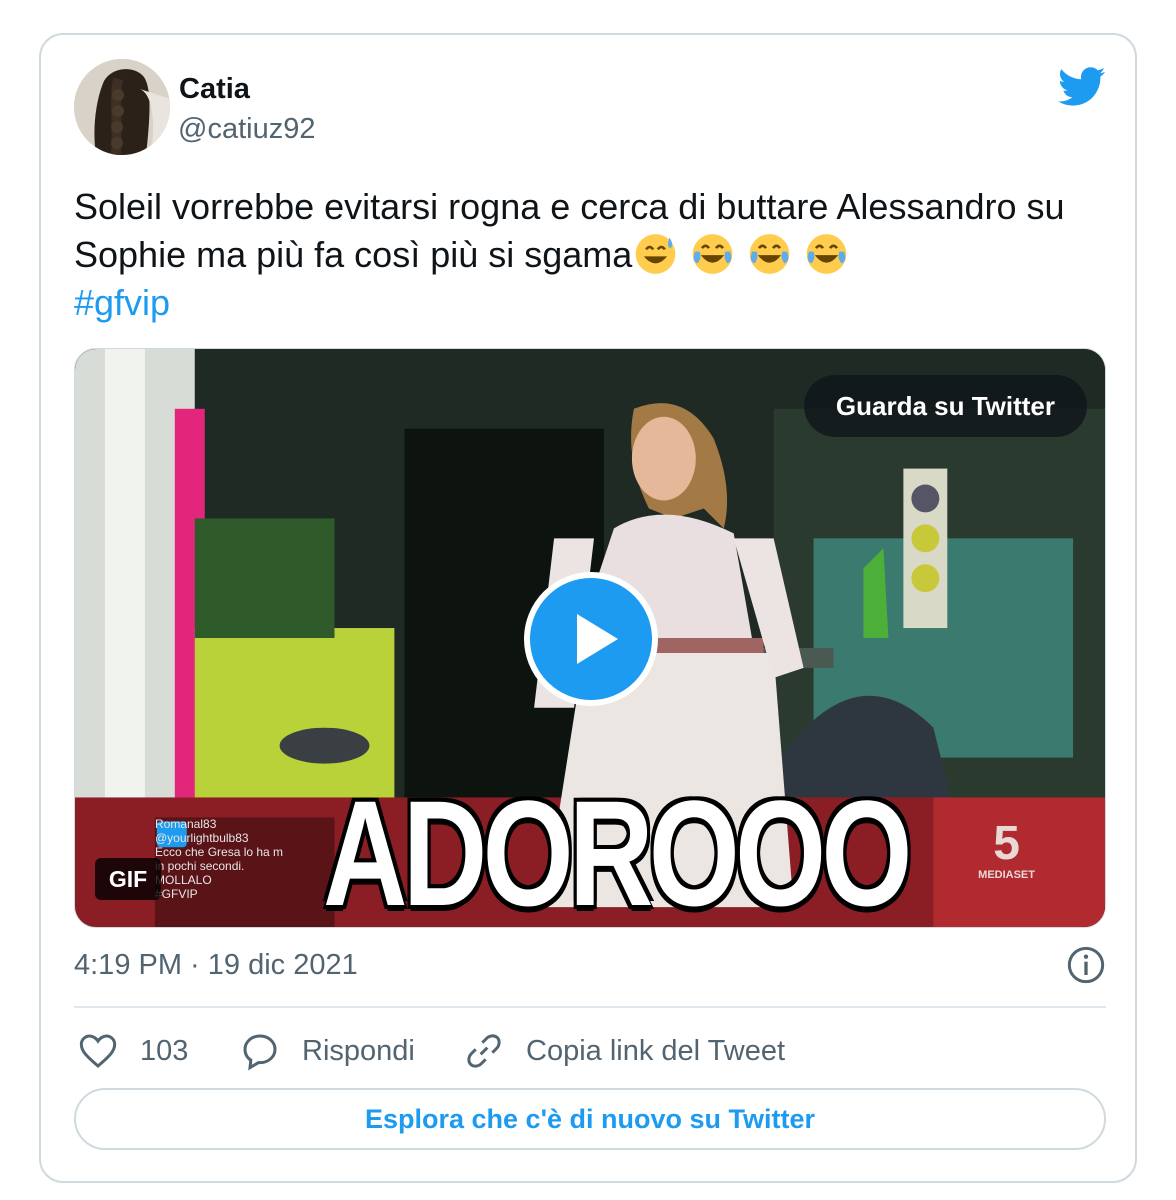 The height and width of the screenshot is (1200, 1176). Describe the element at coordinates (246, 129) in the screenshot. I see `author-handle: @catiuz92` at that location.